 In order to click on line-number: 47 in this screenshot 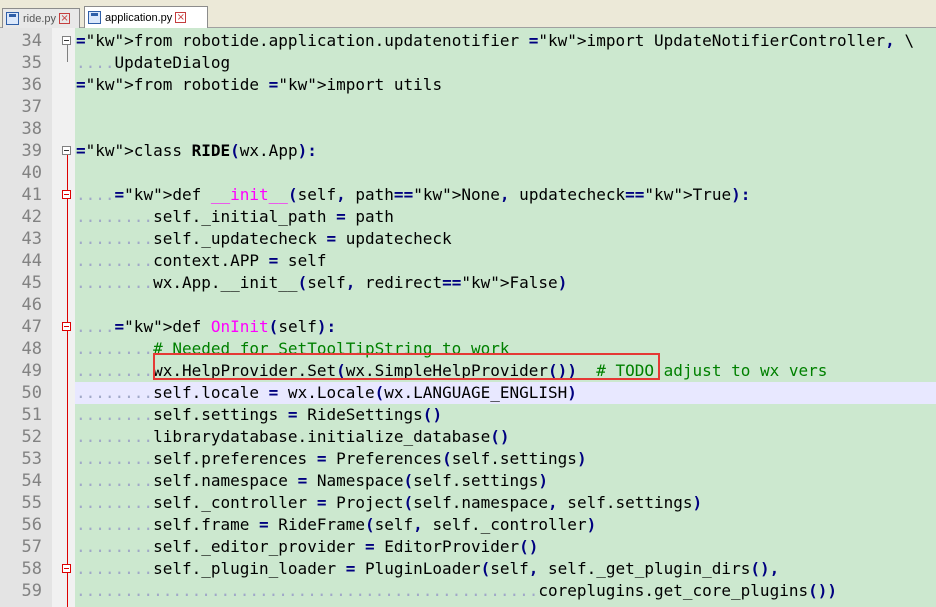, I will do `click(31, 327)`.